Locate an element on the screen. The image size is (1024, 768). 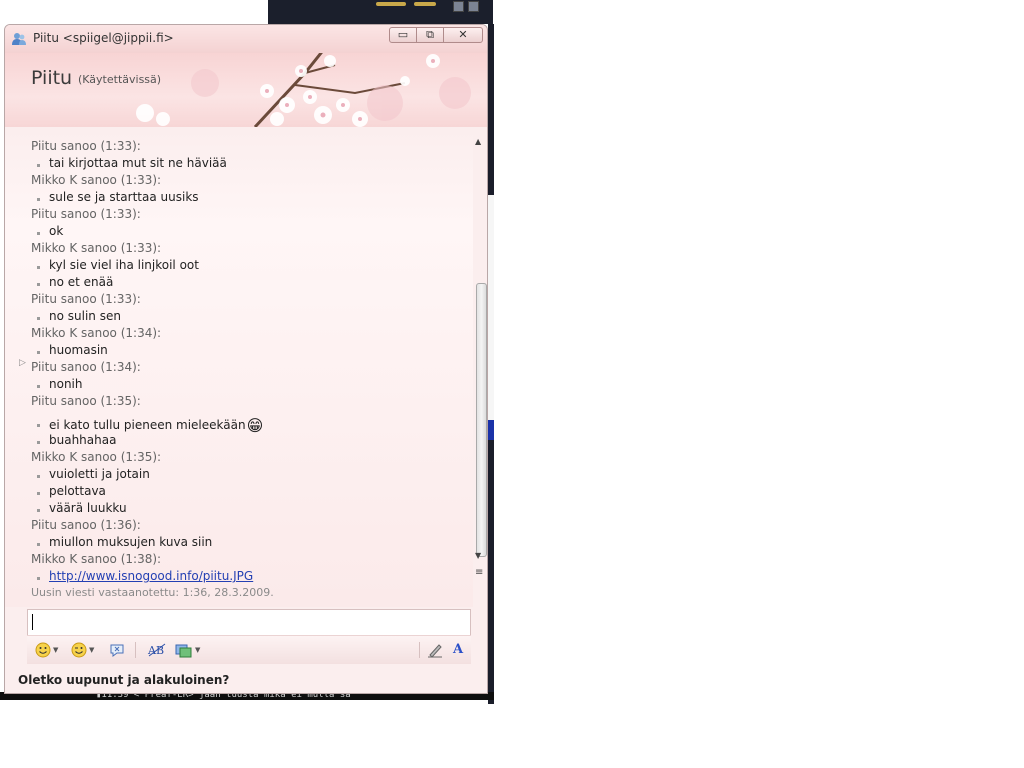
smiley-icon is located at coordinates (43, 650).